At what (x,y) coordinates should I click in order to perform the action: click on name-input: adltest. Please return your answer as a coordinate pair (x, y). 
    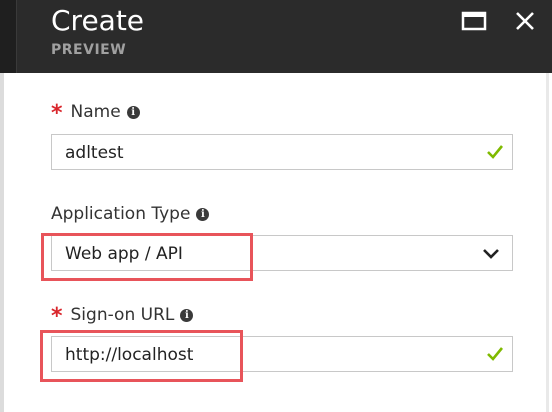
    Looking at the image, I should click on (282, 152).